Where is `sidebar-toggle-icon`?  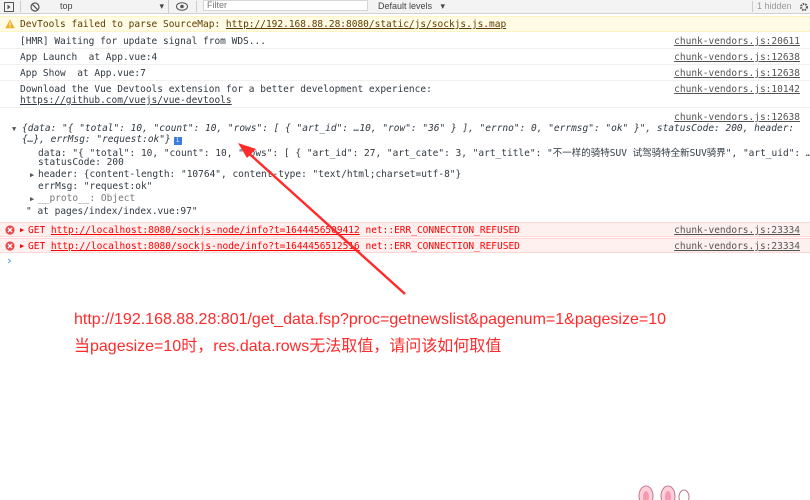 sidebar-toggle-icon is located at coordinates (9, 6).